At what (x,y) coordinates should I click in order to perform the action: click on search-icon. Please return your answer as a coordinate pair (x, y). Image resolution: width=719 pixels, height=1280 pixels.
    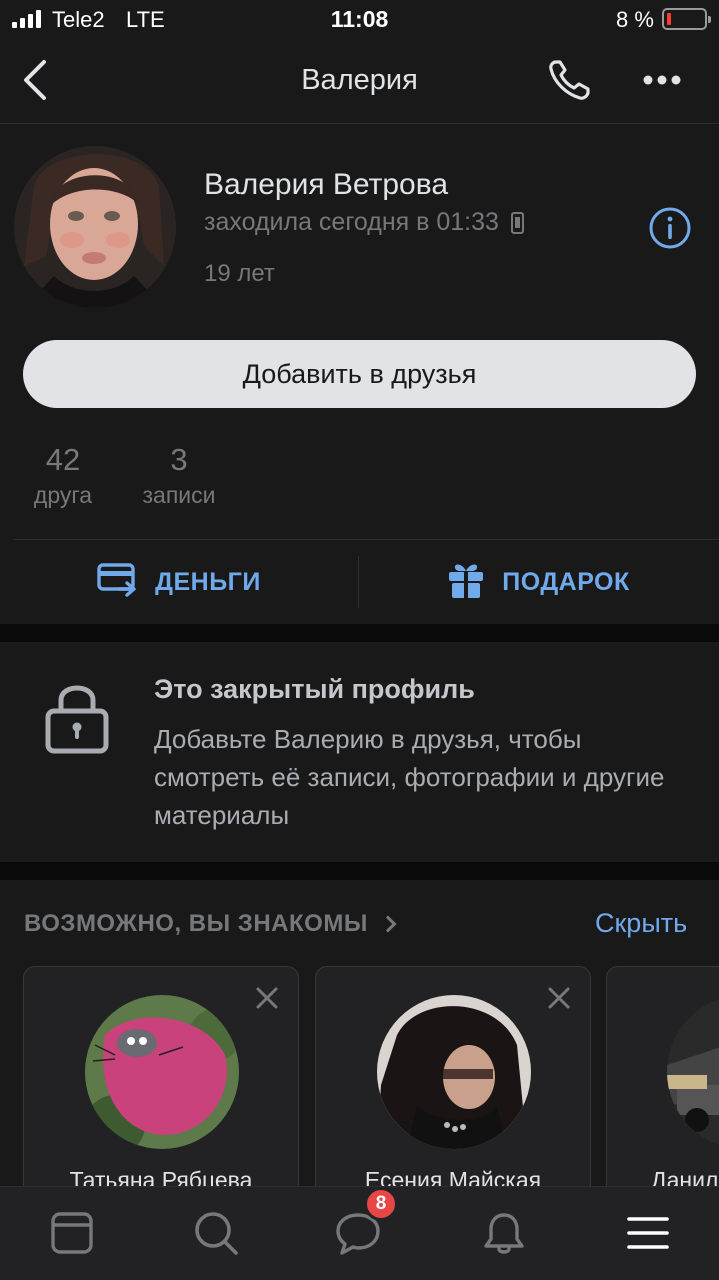
    Looking at the image, I should click on (216, 1233).